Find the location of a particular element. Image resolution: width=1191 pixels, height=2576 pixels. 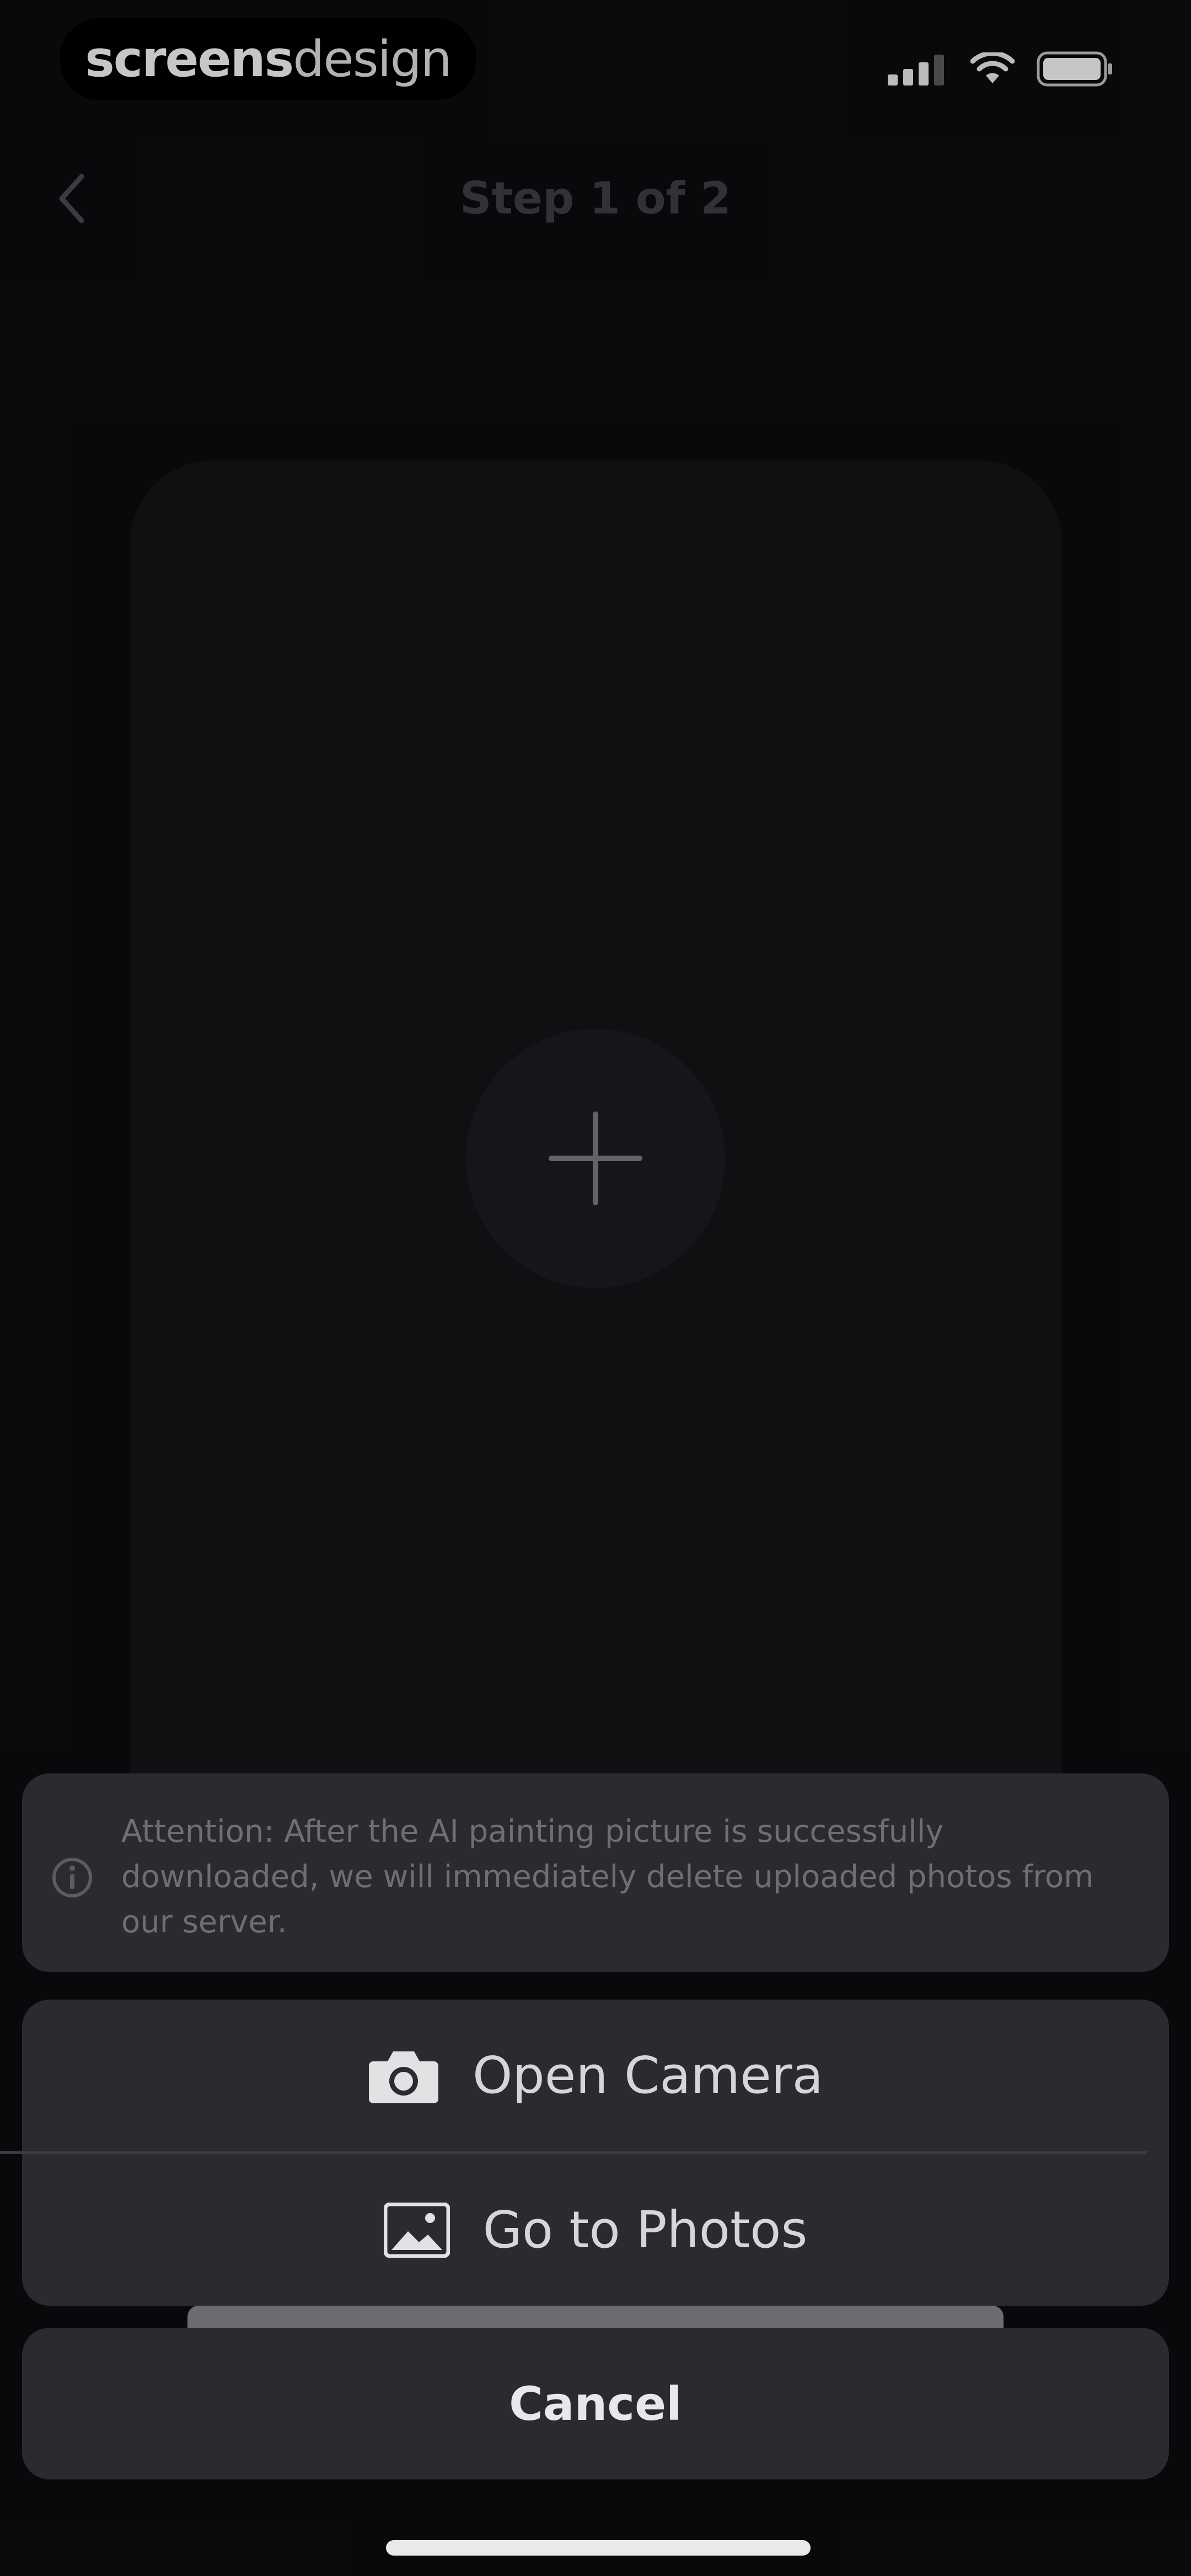

open-camera-button: Open Camera is located at coordinates (595, 2075).